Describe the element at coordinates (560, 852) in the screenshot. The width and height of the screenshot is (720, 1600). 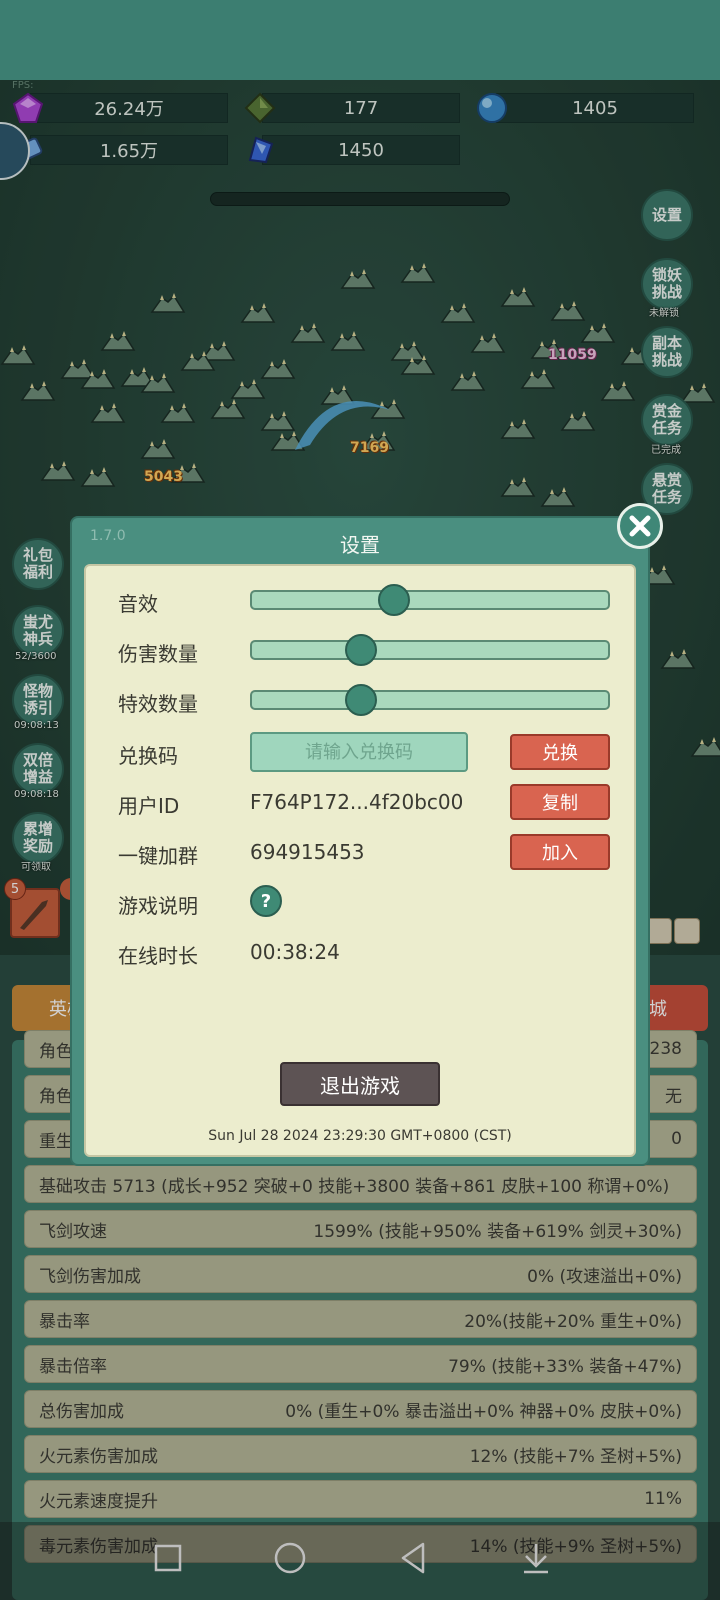
I see `join-button: 加入` at that location.